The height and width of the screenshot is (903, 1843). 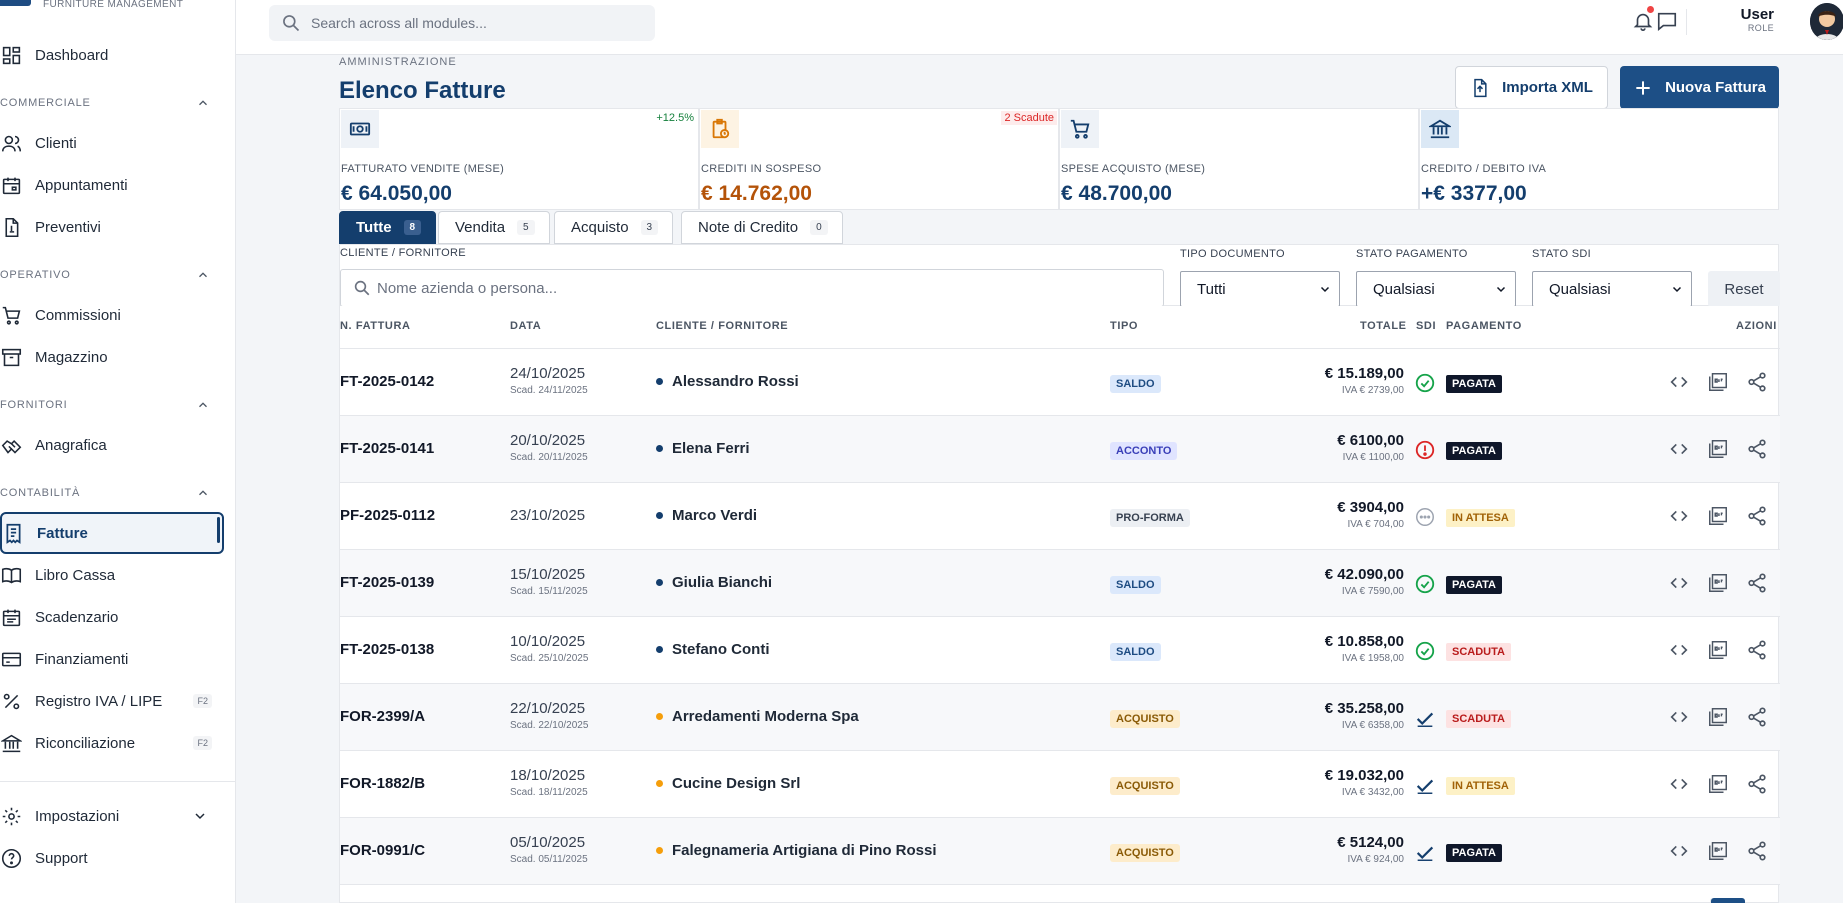 What do you see at coordinates (382, 783) in the screenshot?
I see `invoice-number: FOR-1882/B` at bounding box center [382, 783].